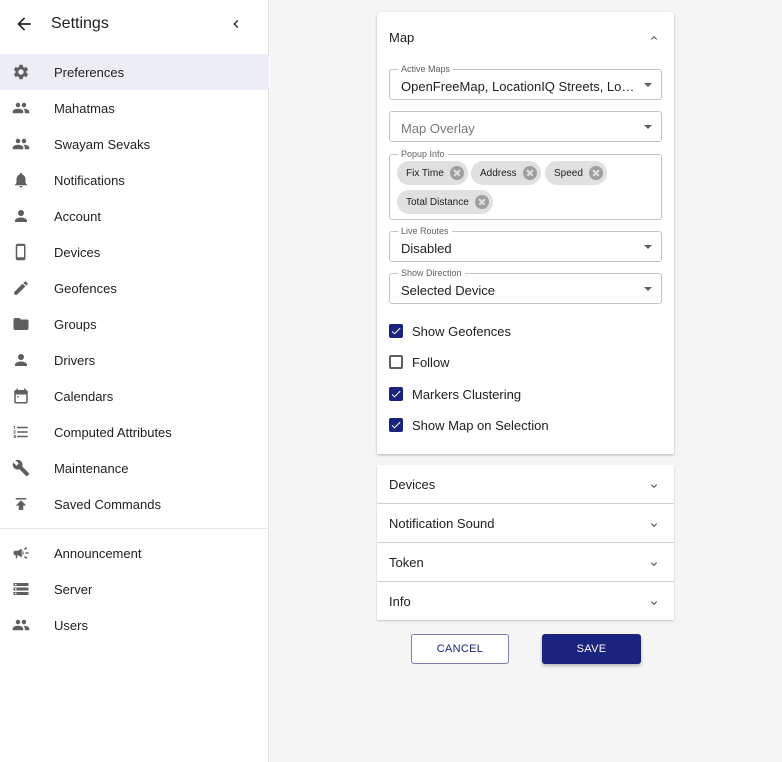 This screenshot has height=762, width=782. What do you see at coordinates (21, 468) in the screenshot?
I see `wrench-icon` at bounding box center [21, 468].